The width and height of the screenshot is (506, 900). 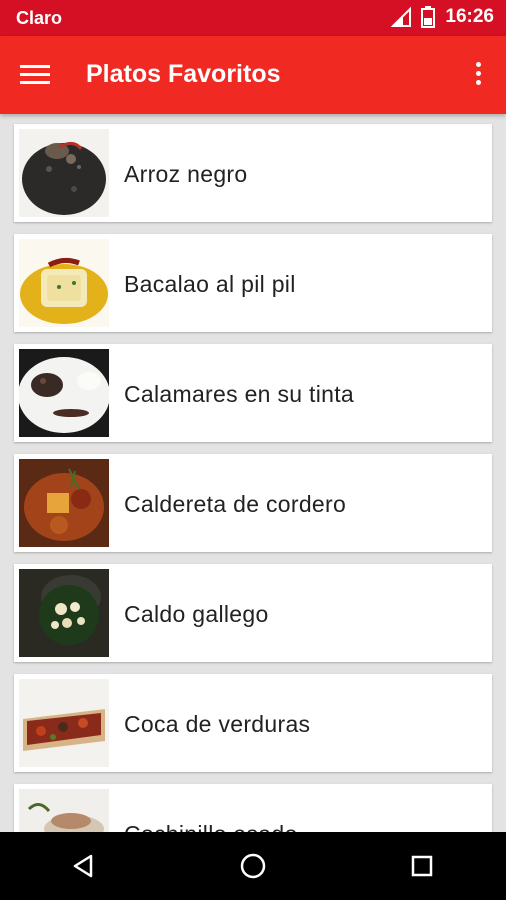 I want to click on dish-name: Bacalao al pil pil, so click(x=210, y=284).